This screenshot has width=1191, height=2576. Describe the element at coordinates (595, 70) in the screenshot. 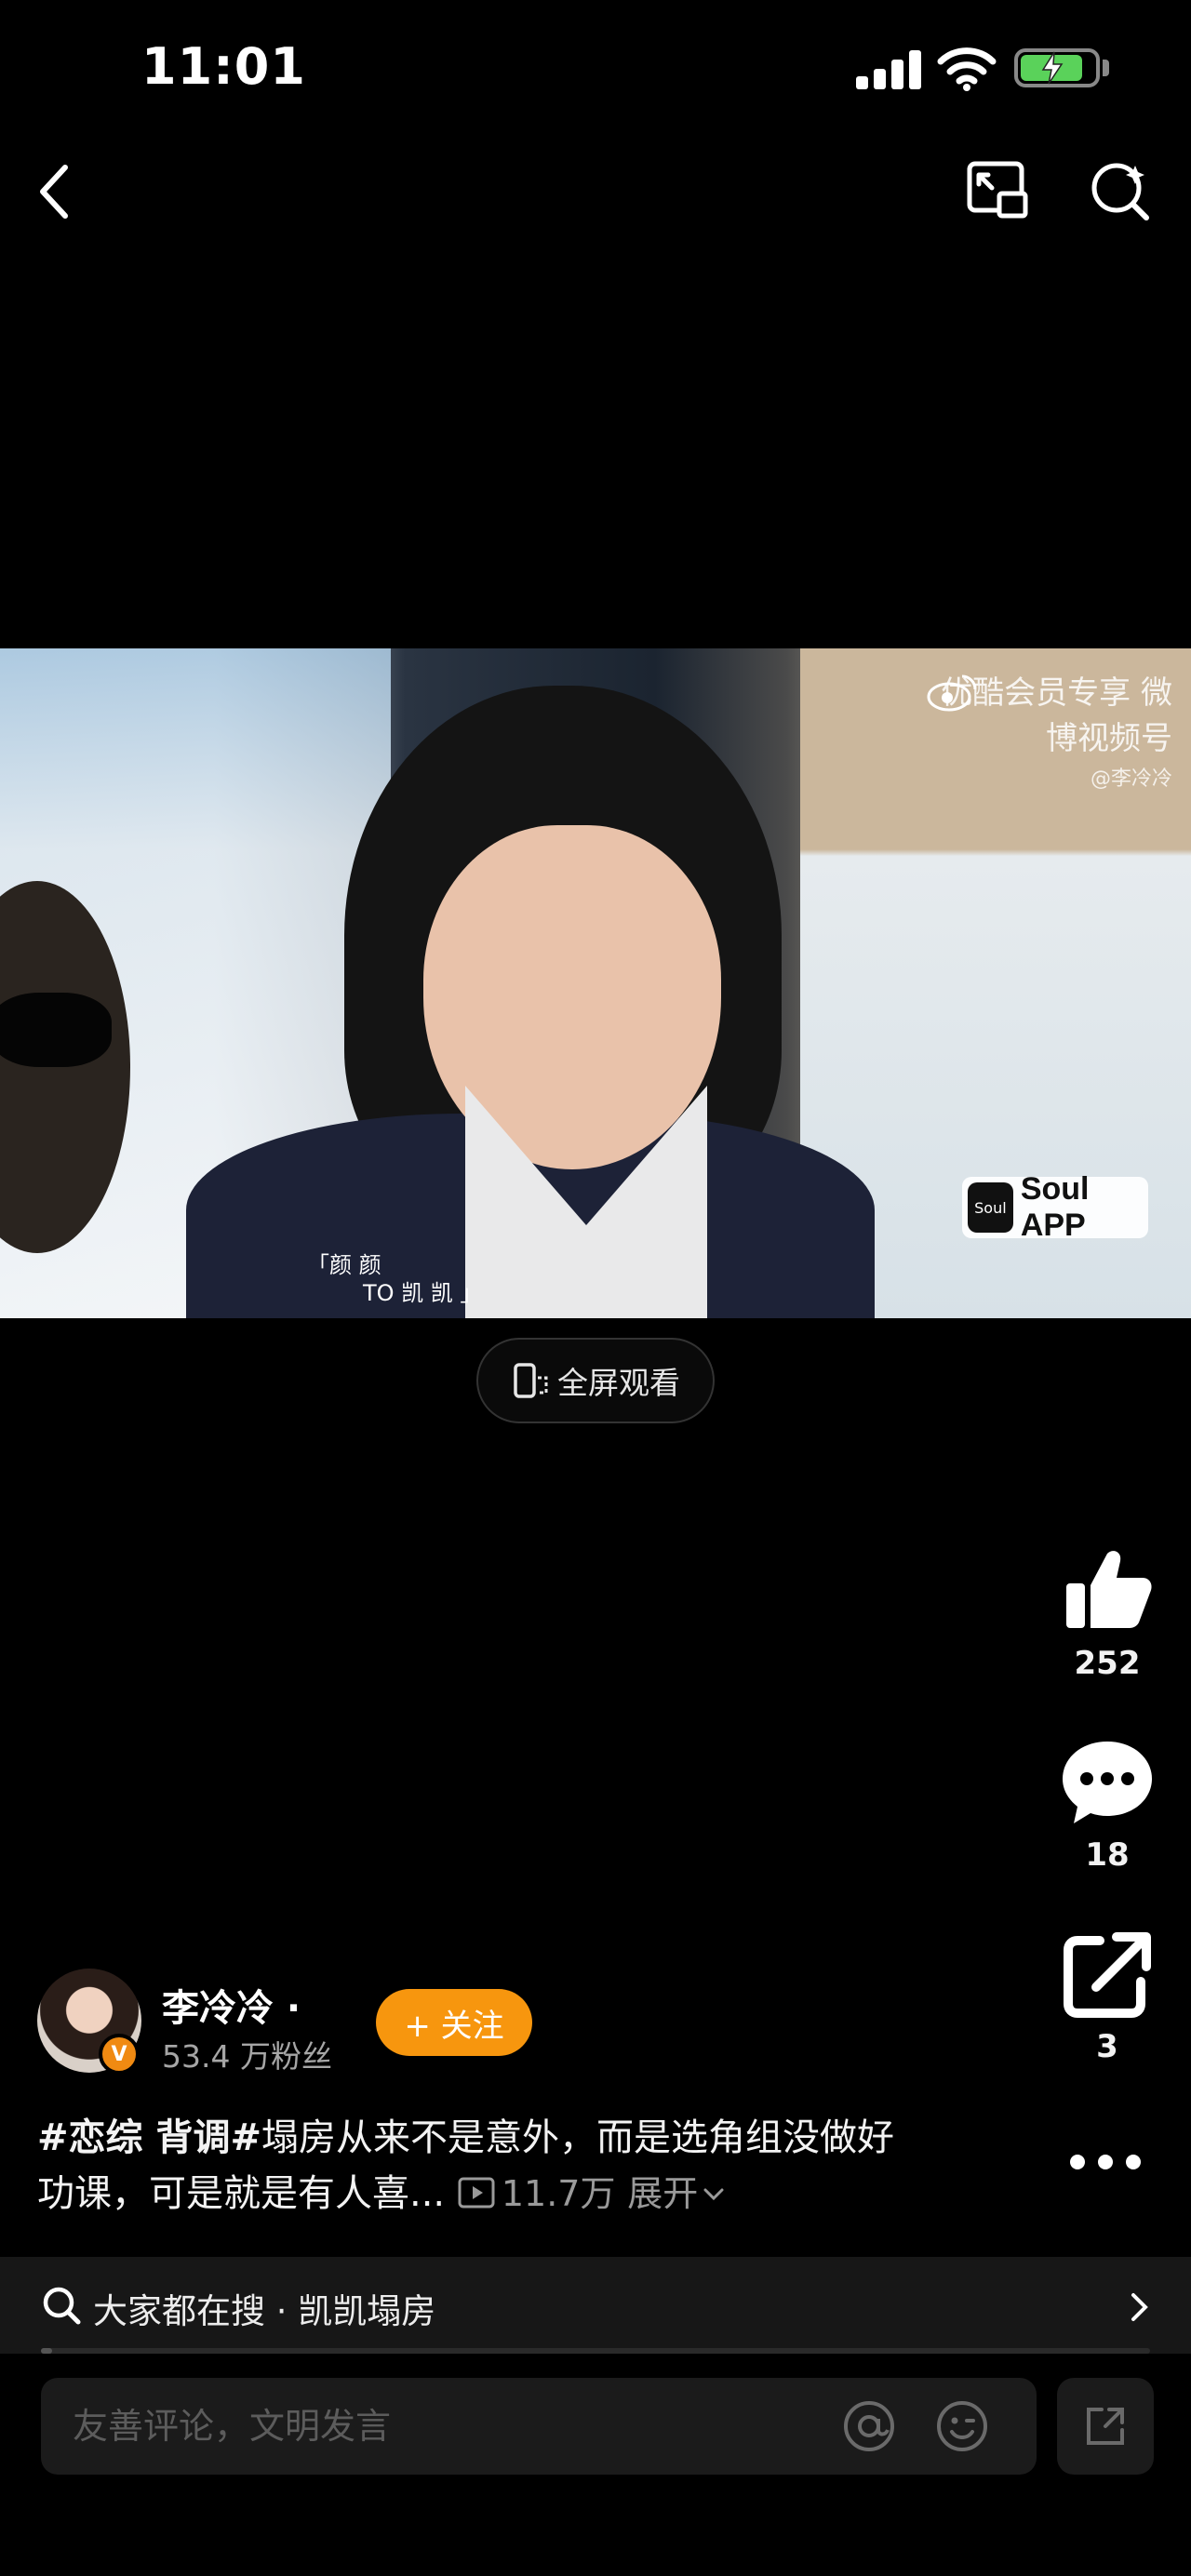

I see `status-bar: 11:01` at that location.